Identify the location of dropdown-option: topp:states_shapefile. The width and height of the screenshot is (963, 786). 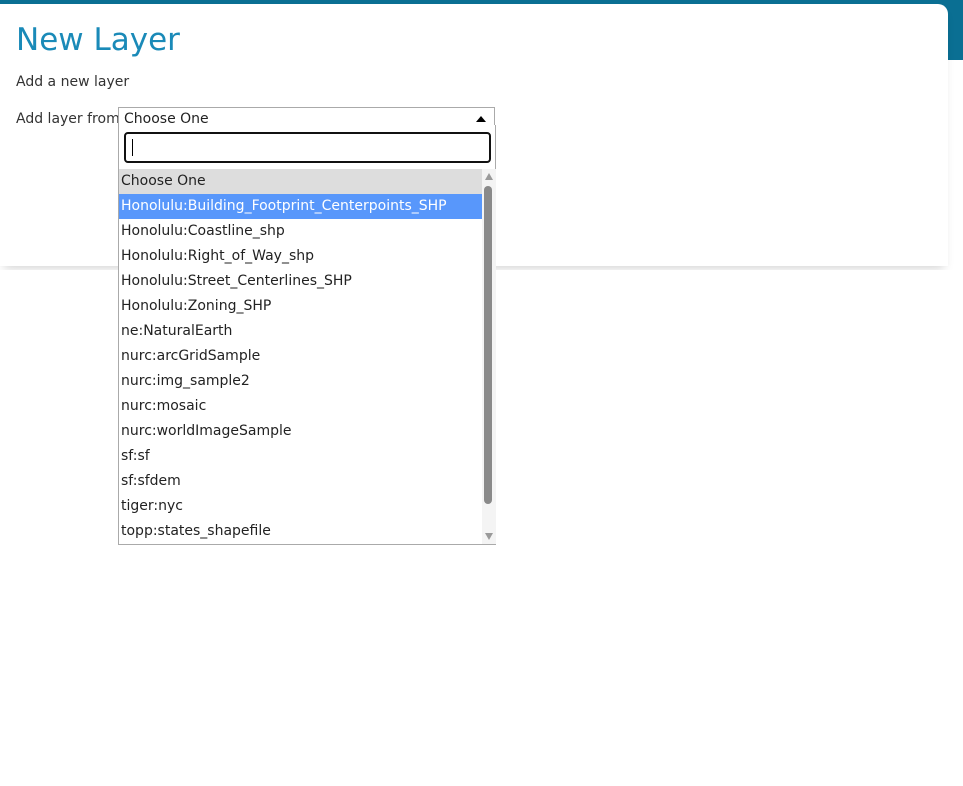
(300, 531).